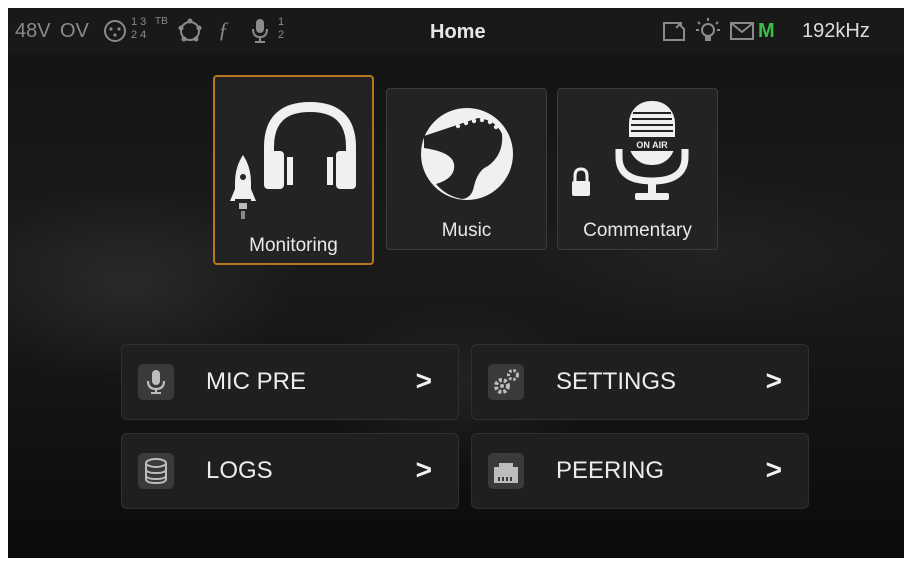 The width and height of the screenshot is (912, 562). I want to click on function-icon: ƒ, so click(223, 29).